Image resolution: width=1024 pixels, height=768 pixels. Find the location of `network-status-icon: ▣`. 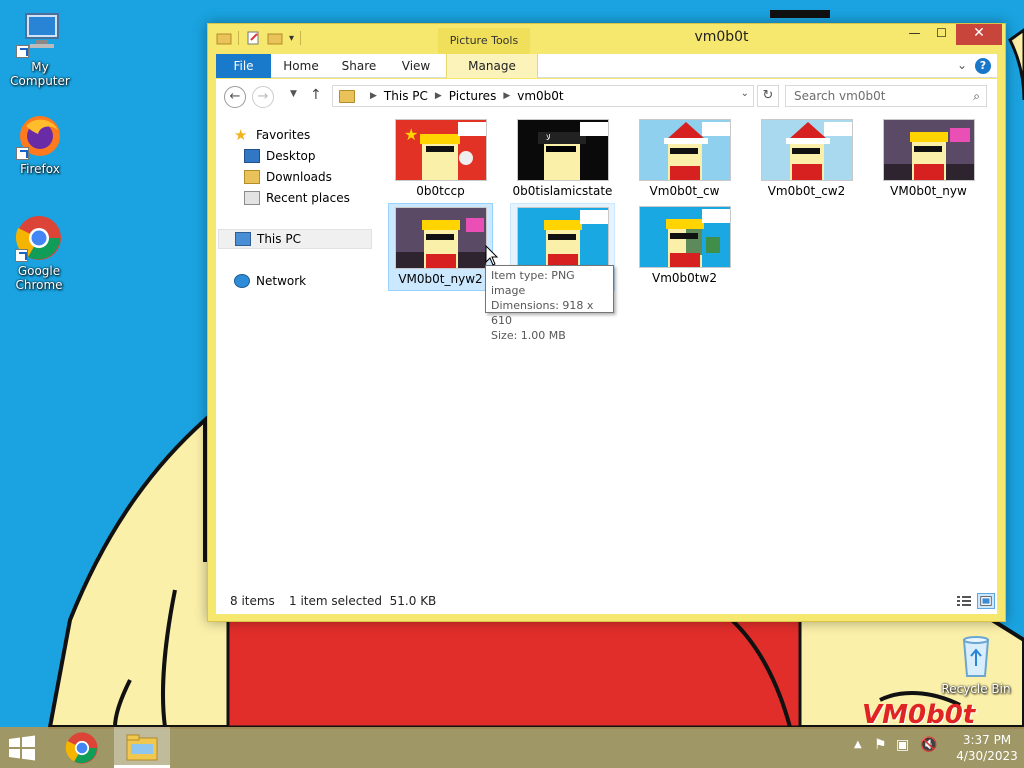

network-status-icon: ▣ is located at coordinates (902, 745).